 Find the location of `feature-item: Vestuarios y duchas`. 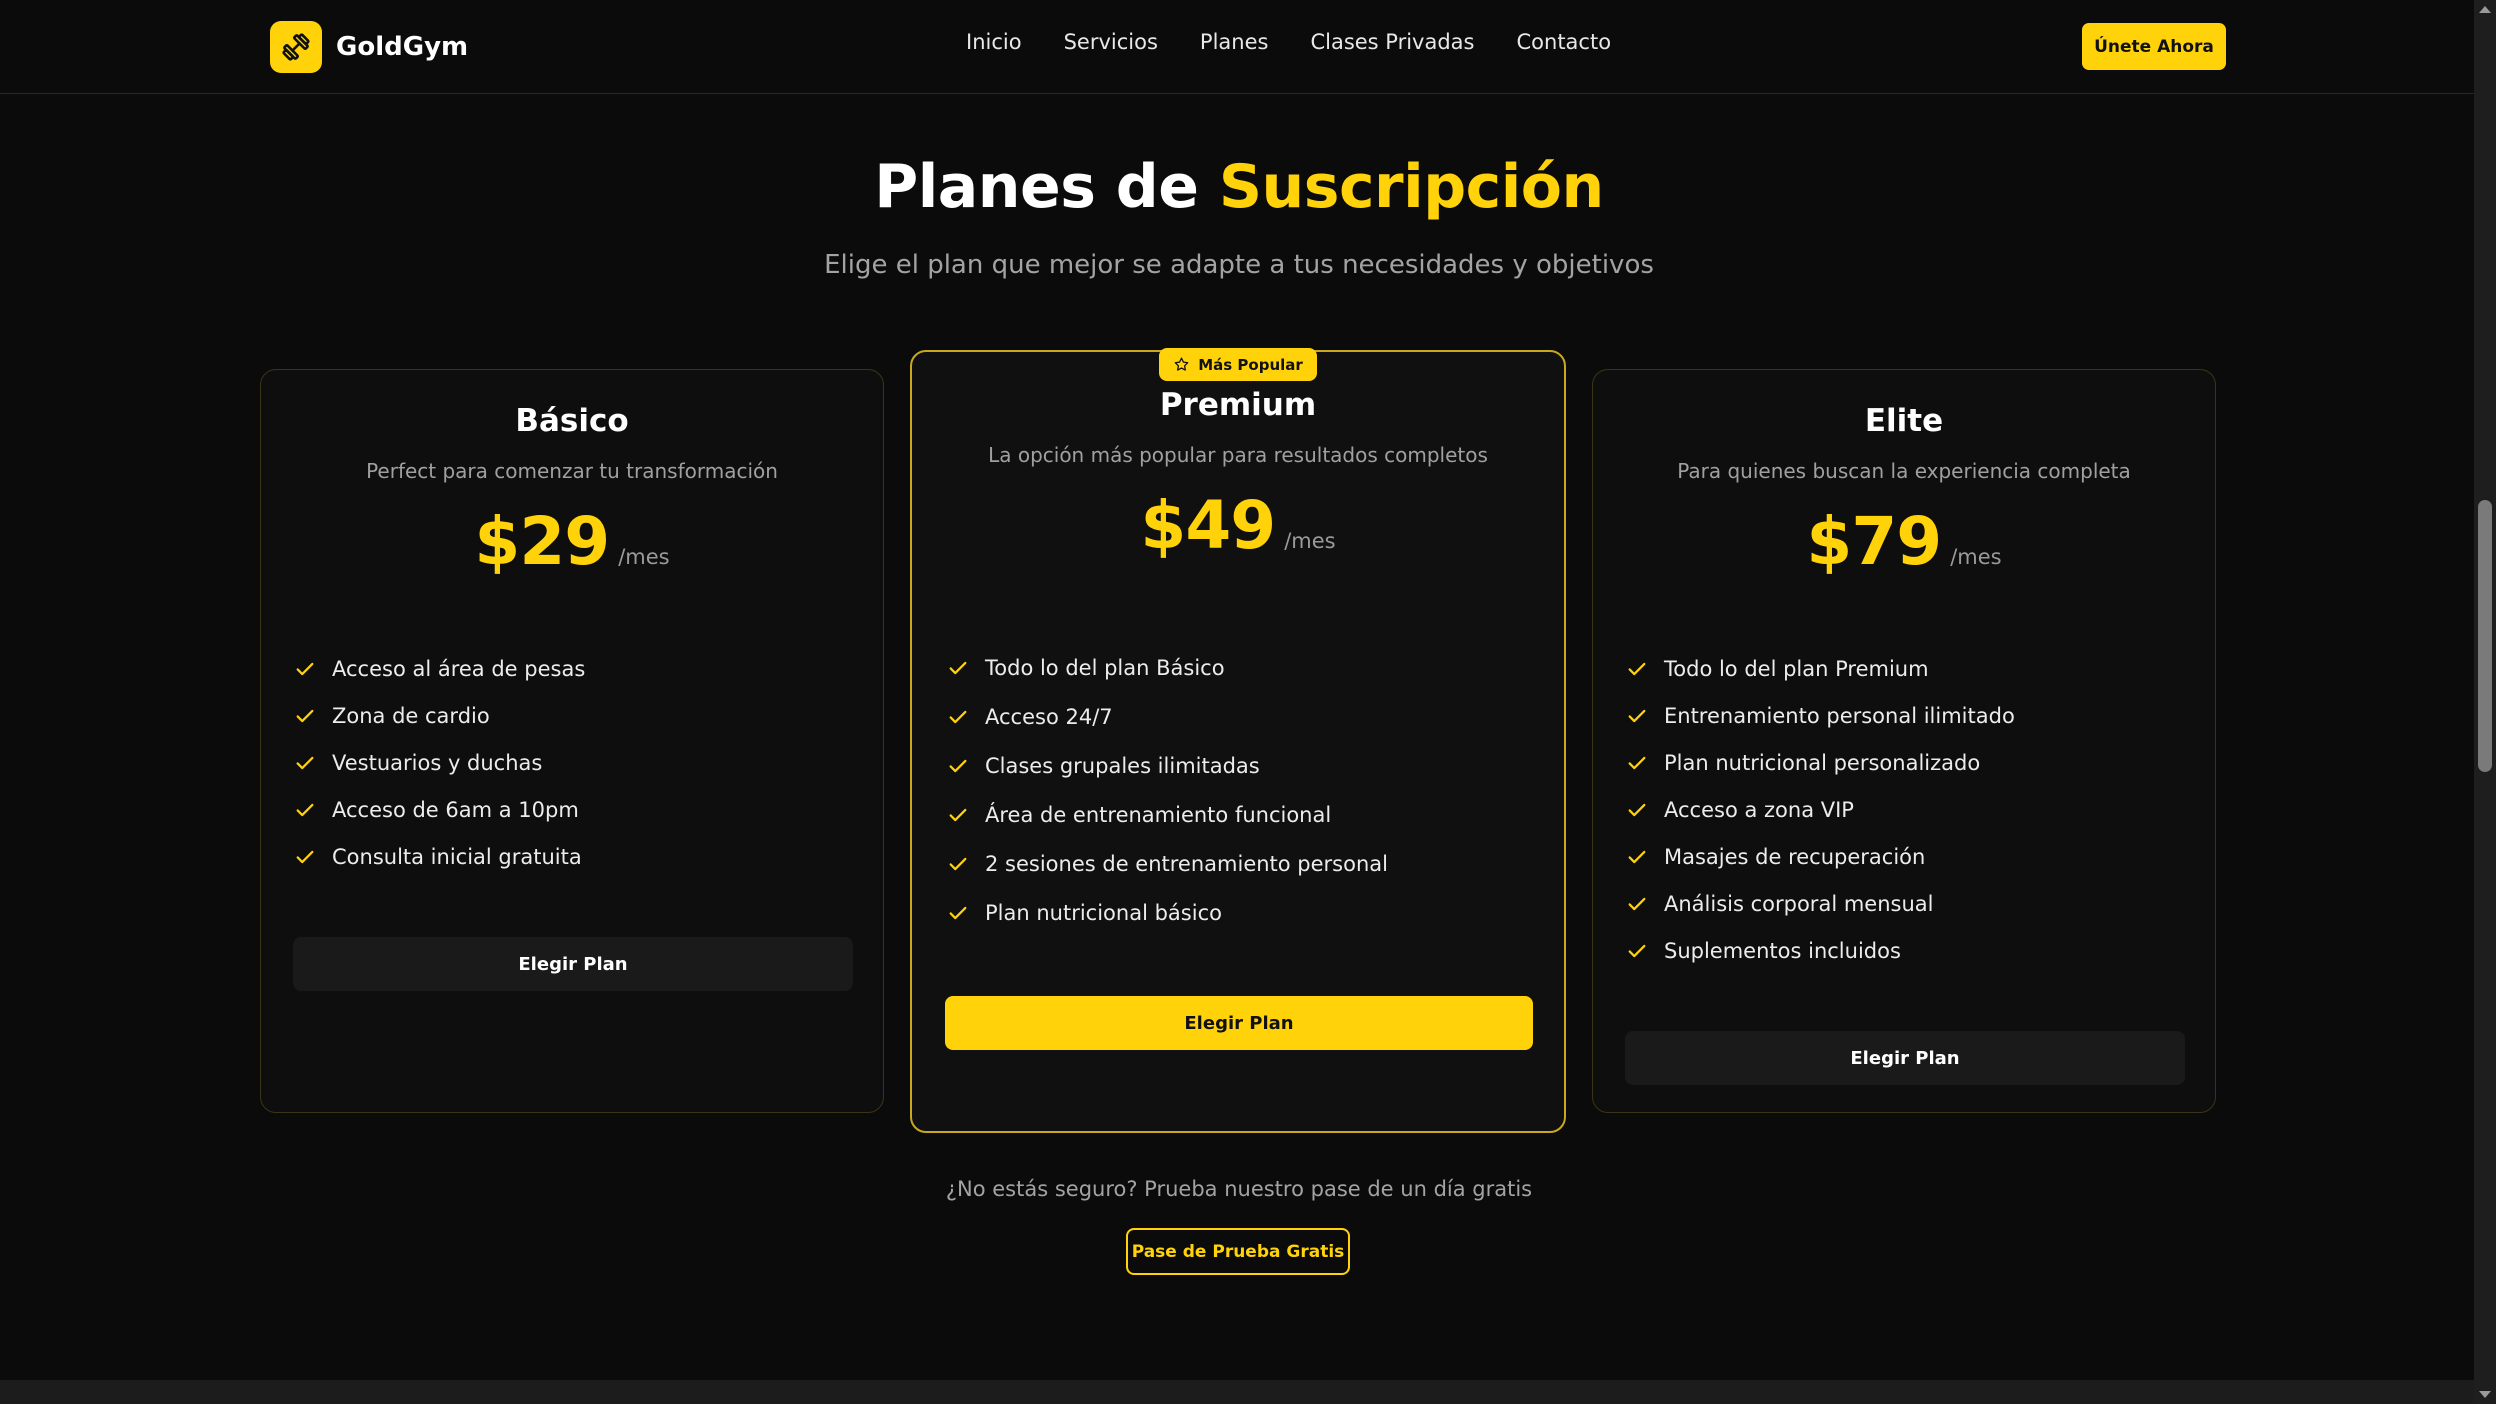

feature-item: Vestuarios y duchas is located at coordinates (439, 762).